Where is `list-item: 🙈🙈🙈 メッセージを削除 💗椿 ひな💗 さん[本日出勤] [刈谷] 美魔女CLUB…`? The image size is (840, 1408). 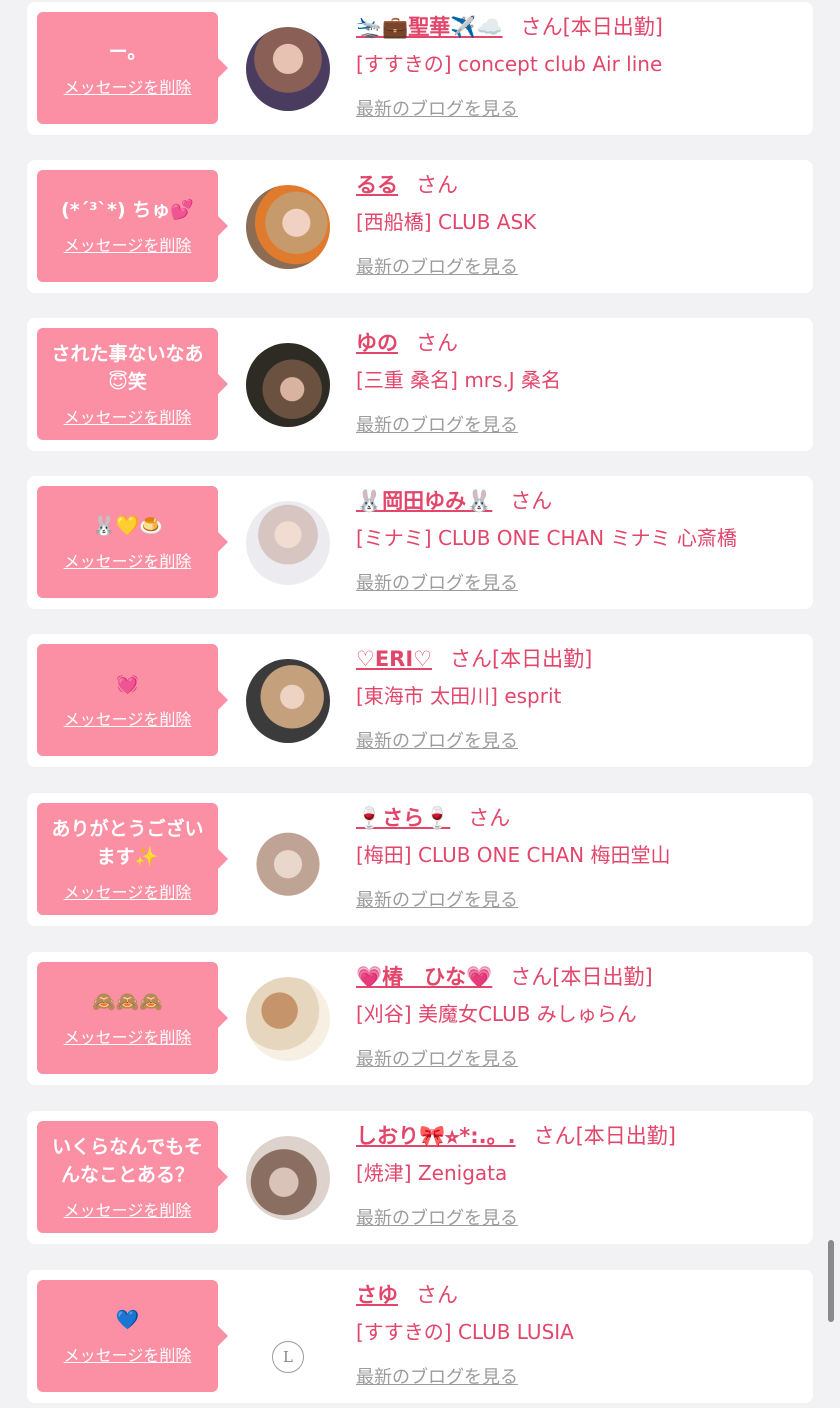
list-item: 🙈🙈🙈 メッセージを削除 💗椿 ひな💗 さん[本日出勤] [刈谷] 美魔女CLUB… is located at coordinates (420, 1018).